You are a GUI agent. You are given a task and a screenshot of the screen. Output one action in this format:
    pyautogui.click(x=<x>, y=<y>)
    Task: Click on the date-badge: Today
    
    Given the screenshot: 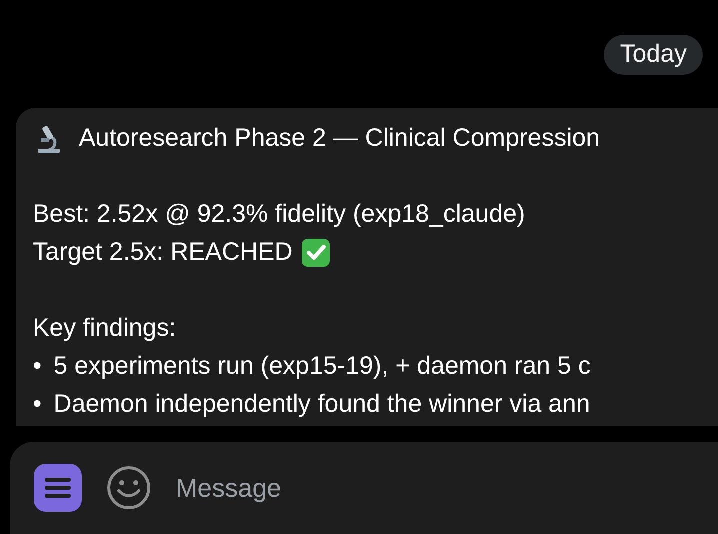 What is the action you would take?
    pyautogui.click(x=653, y=55)
    